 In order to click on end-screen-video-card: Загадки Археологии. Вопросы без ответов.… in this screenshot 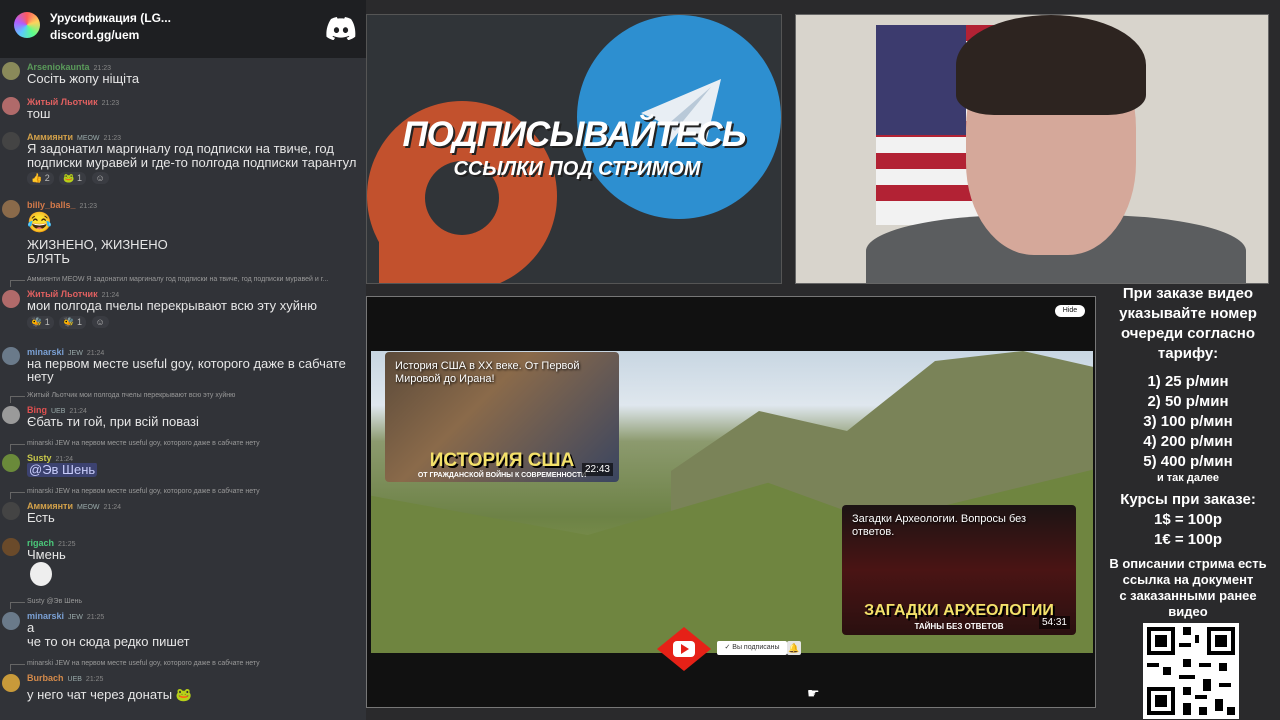, I will do `click(959, 570)`.